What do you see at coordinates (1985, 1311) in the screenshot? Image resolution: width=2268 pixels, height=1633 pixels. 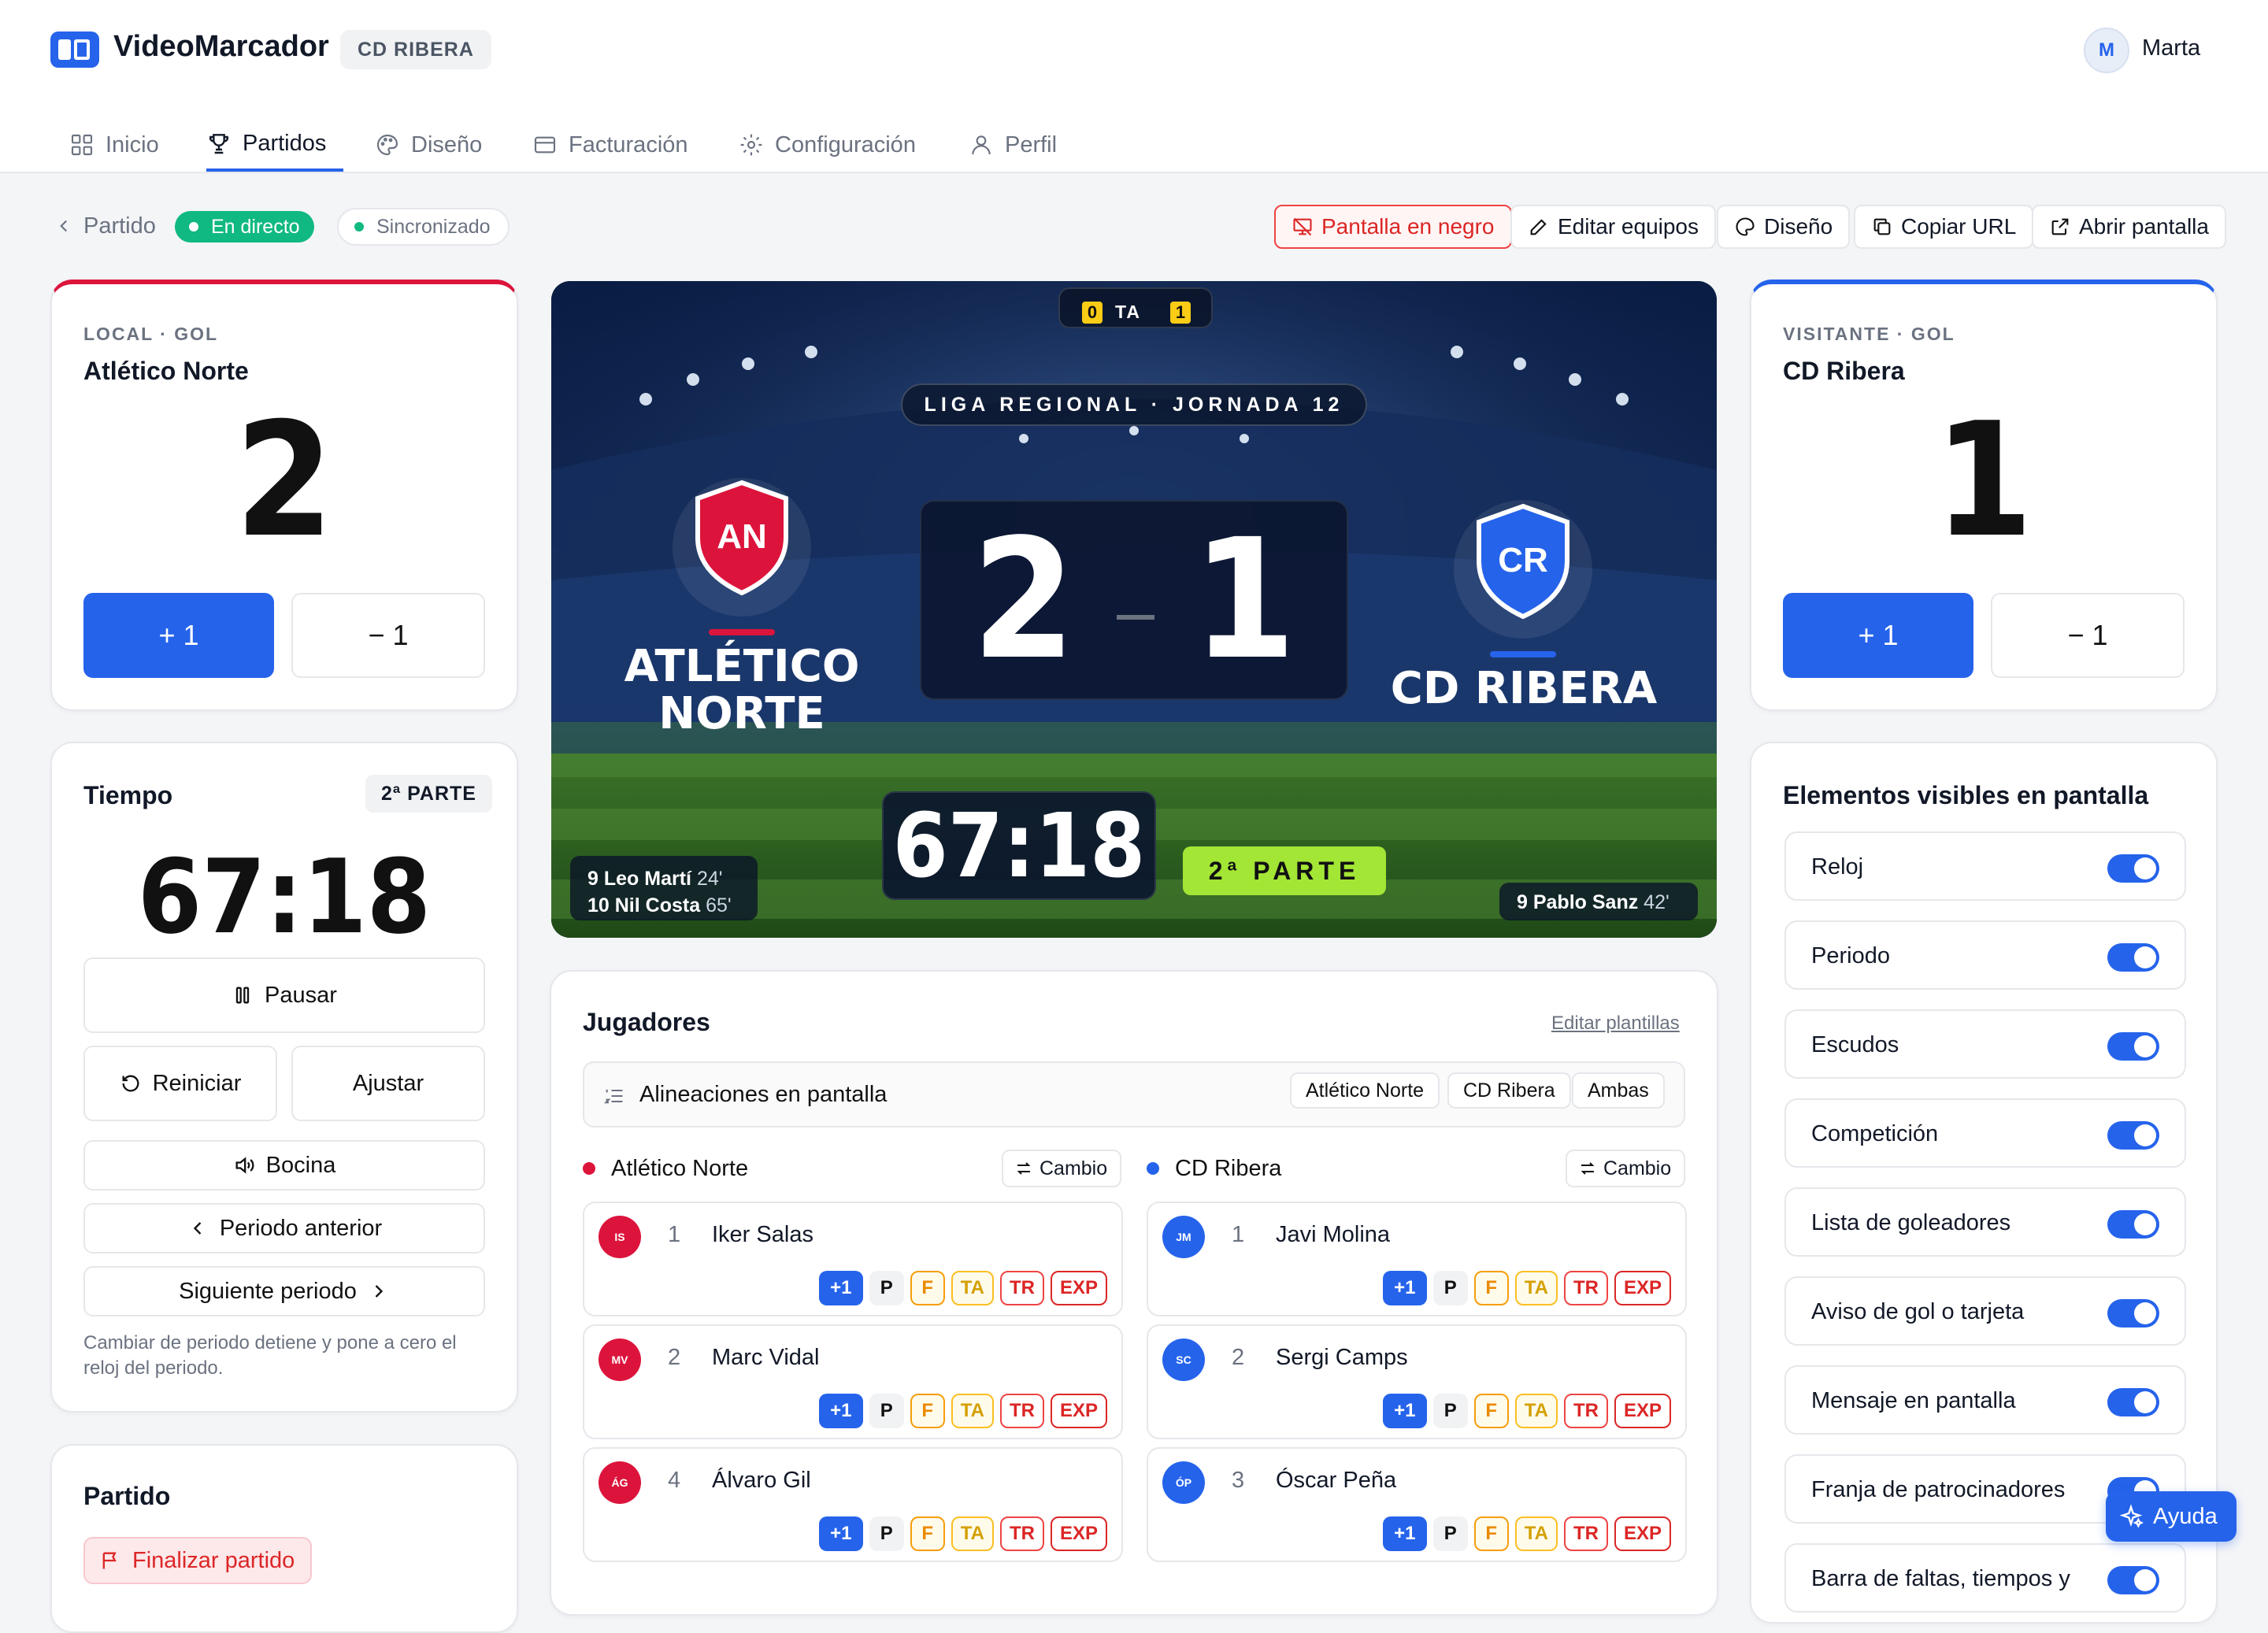 I see `visibility-toggle-row: Aviso de gol o tarjeta` at bounding box center [1985, 1311].